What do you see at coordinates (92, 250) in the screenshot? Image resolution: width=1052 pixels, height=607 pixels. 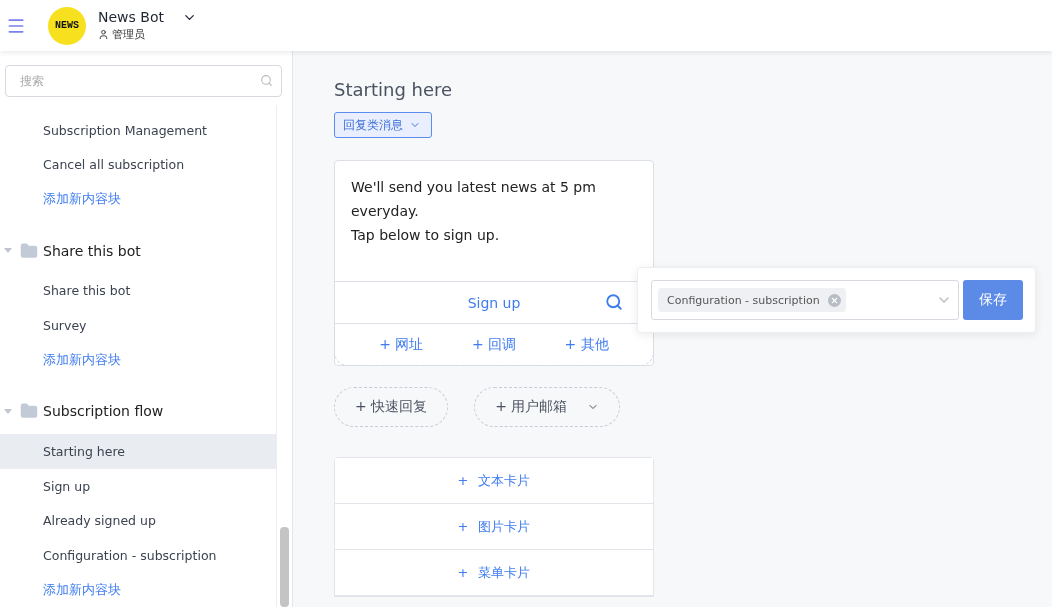 I see `folder-name: Share this bot` at bounding box center [92, 250].